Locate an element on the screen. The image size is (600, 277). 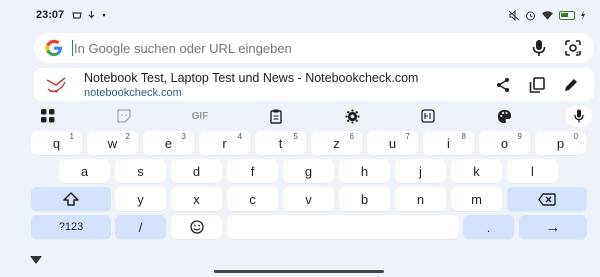
notebookcheck-favicon is located at coordinates (56, 84).